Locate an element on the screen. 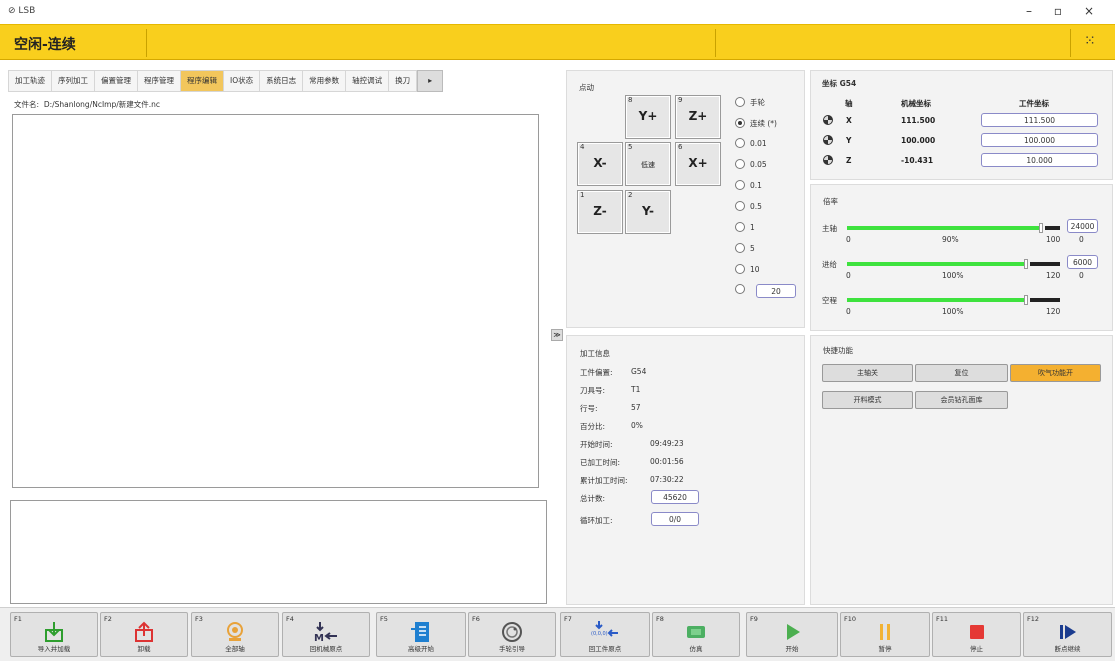 Image resolution: width=1115 pixels, height=661 pixels. play-icon is located at coordinates (792, 632).